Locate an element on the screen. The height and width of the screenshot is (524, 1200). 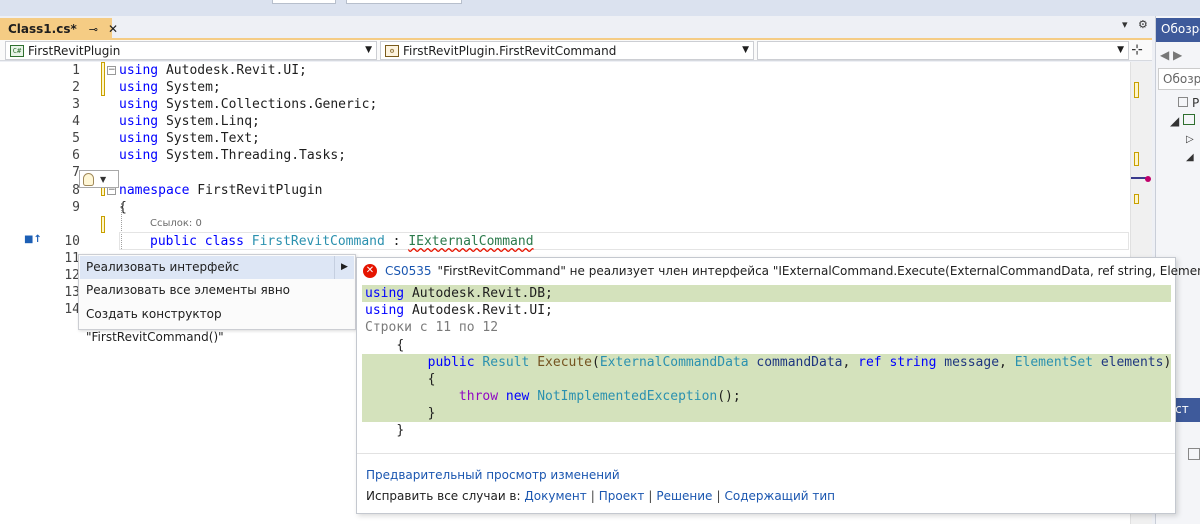
preview-lines-range: Строки с 11 по 12 is located at coordinates (432, 327).